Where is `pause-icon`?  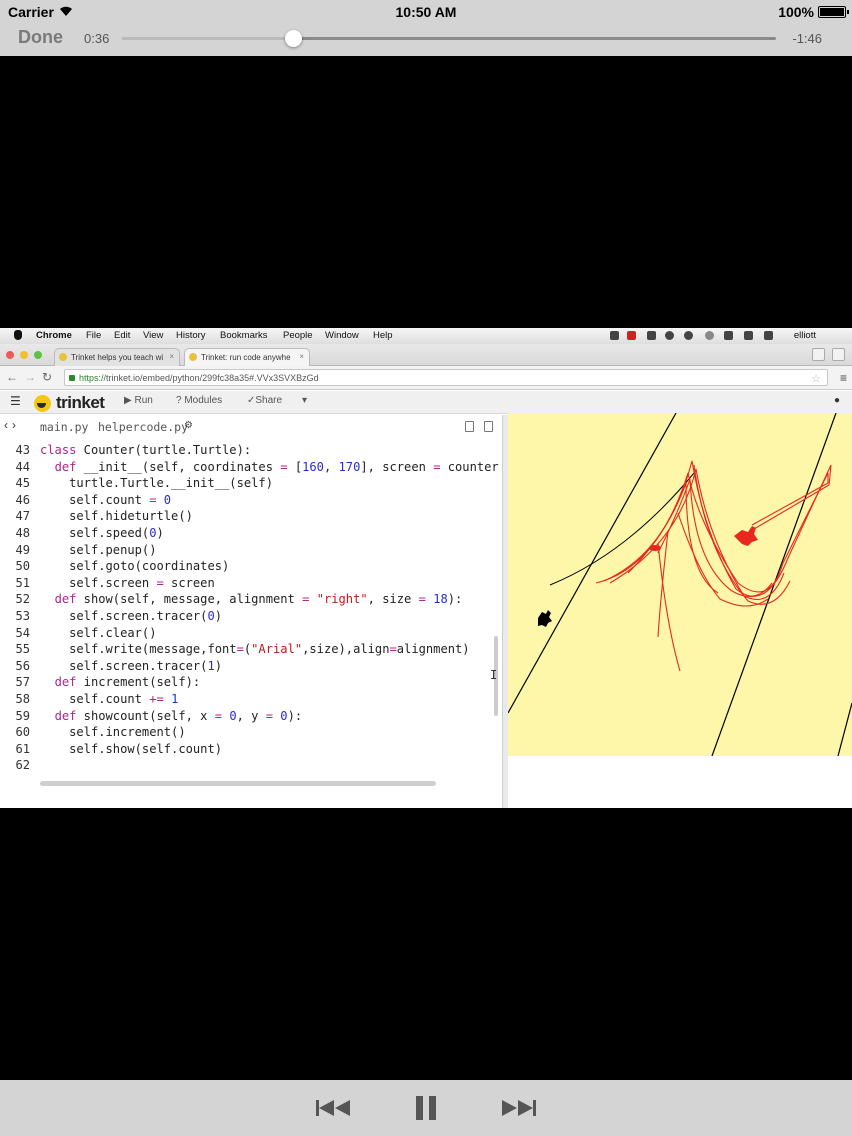 pause-icon is located at coordinates (426, 1108).